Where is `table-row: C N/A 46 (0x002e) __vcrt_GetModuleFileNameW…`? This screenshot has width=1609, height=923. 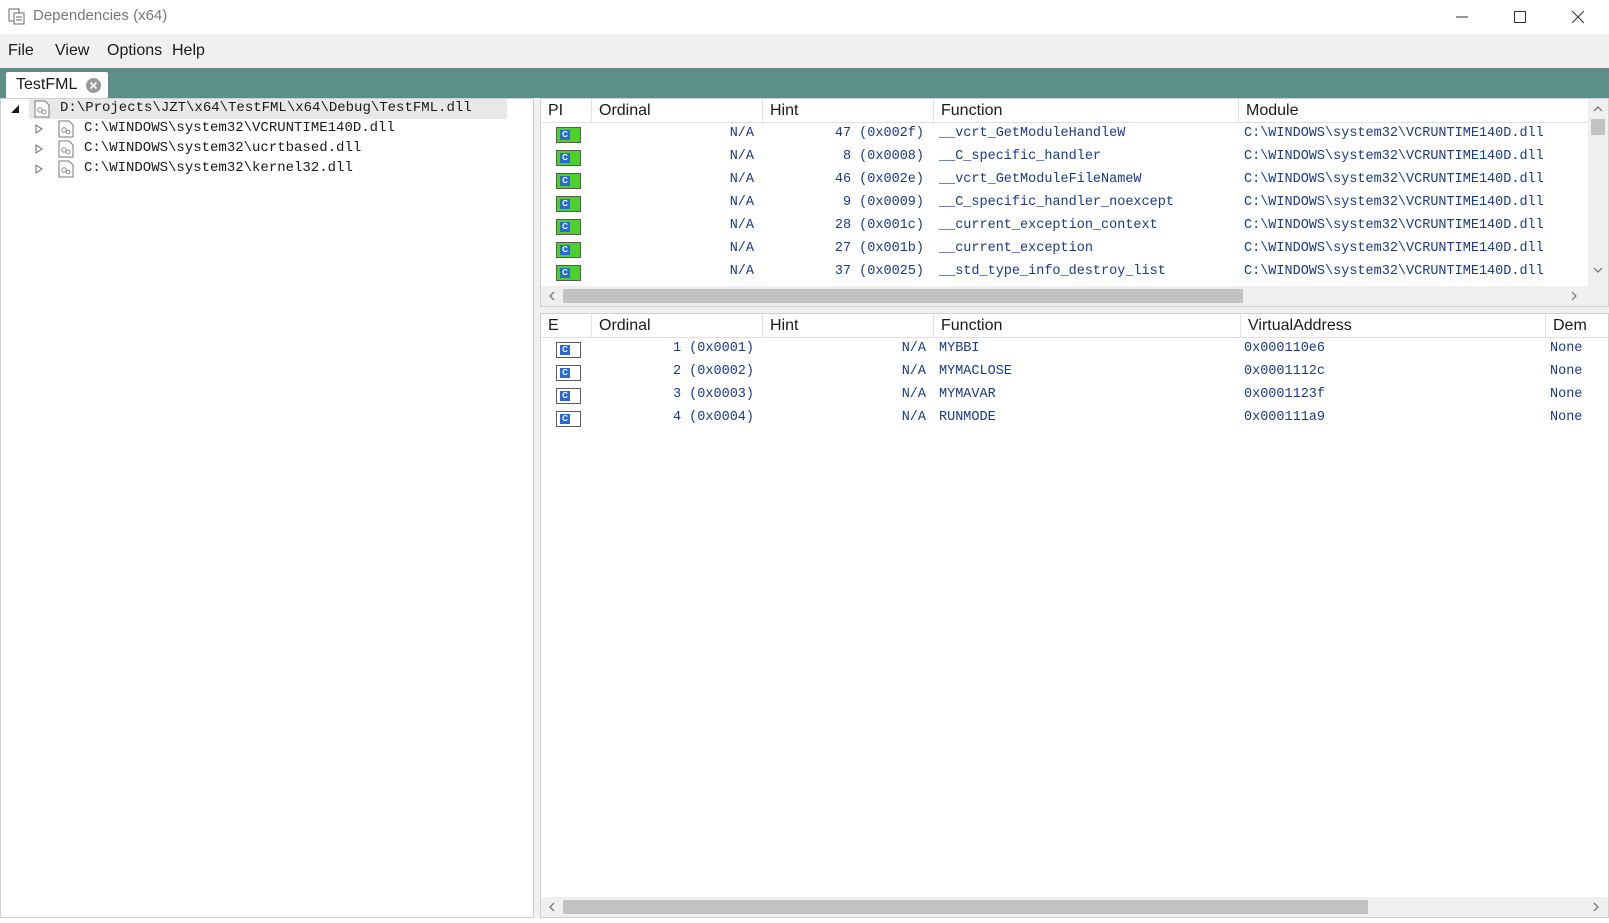 table-row: C N/A 46 (0x002e) __vcrt_GetModuleFileNameW… is located at coordinates (1074, 180).